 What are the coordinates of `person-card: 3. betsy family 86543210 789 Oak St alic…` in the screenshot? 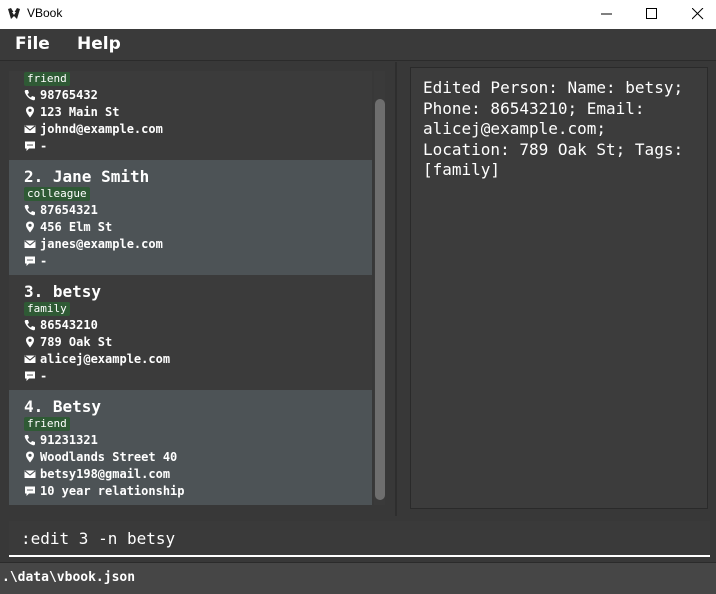 It's located at (190, 332).